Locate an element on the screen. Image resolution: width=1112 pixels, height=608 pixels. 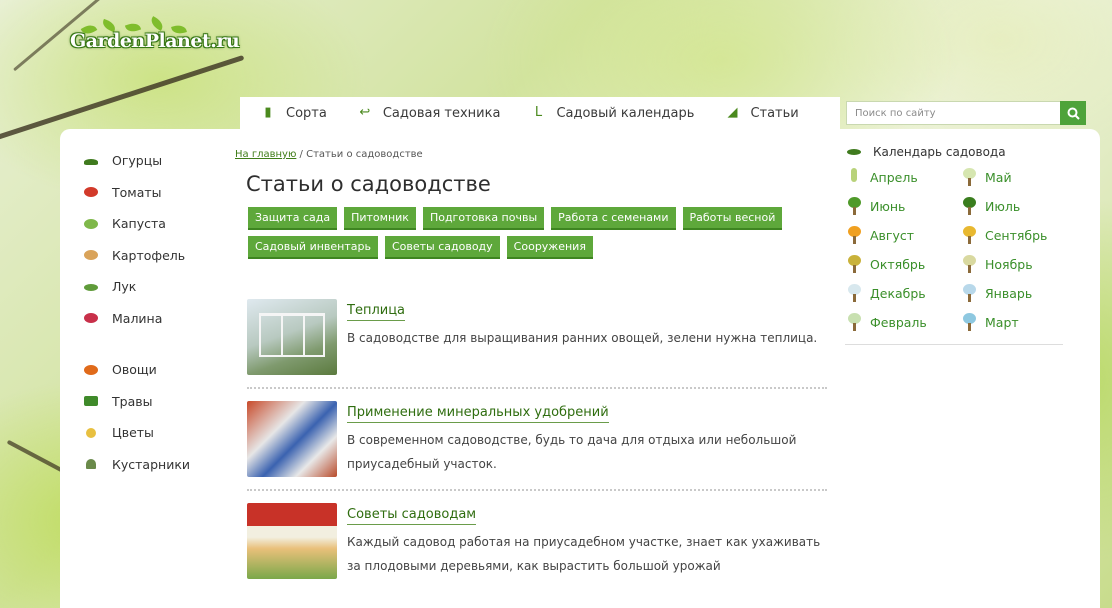
tag-button: Сооружения is located at coordinates (549, 247).